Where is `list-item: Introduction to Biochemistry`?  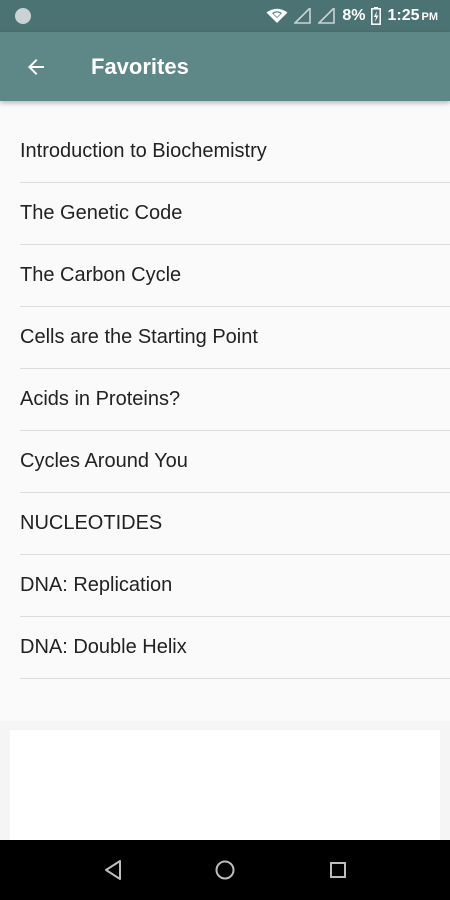 list-item: Introduction to Biochemistry is located at coordinates (235, 152).